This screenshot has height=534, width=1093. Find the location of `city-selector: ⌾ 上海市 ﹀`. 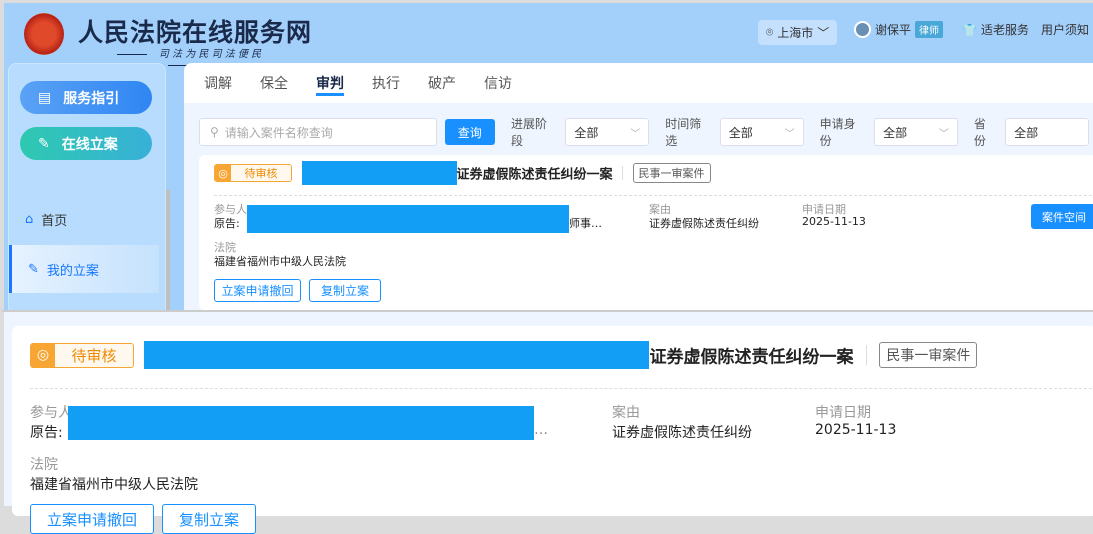

city-selector: ⌾ 上海市 ﹀ is located at coordinates (798, 32).